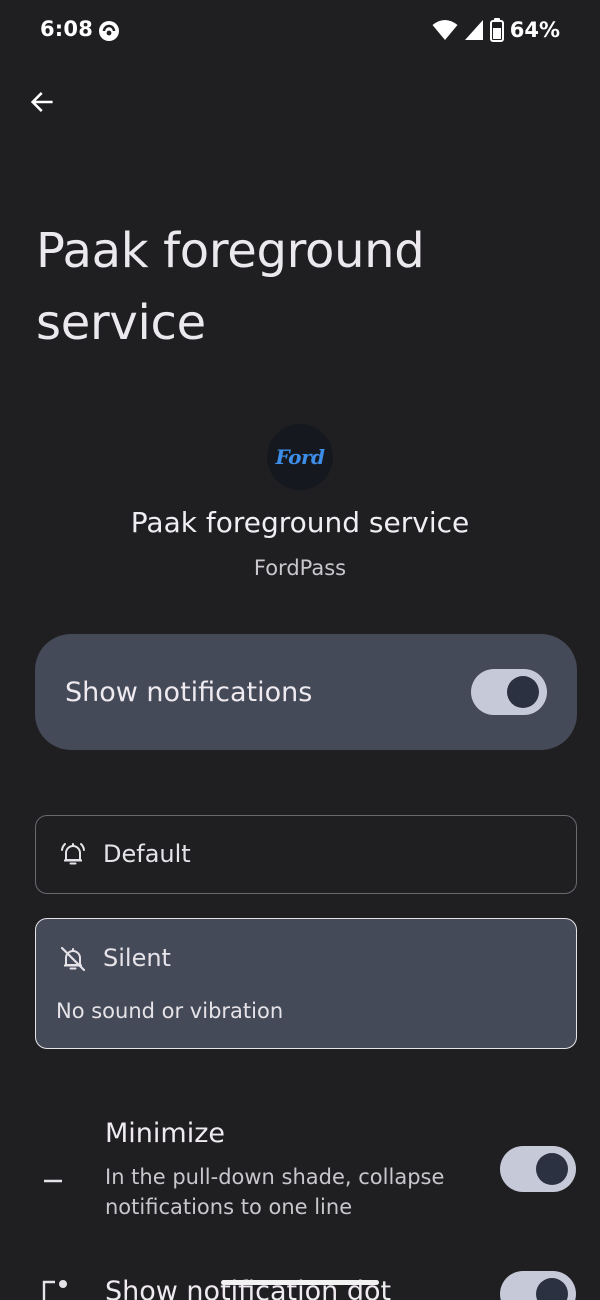 The width and height of the screenshot is (600, 1300). What do you see at coordinates (445, 30) in the screenshot?
I see `wifi-icon` at bounding box center [445, 30].